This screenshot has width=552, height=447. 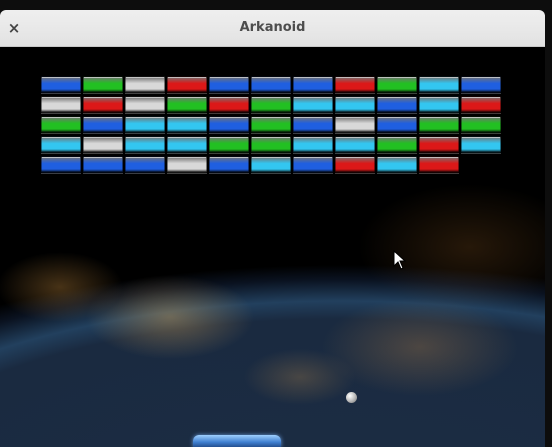 I want to click on ball, so click(x=351, y=397).